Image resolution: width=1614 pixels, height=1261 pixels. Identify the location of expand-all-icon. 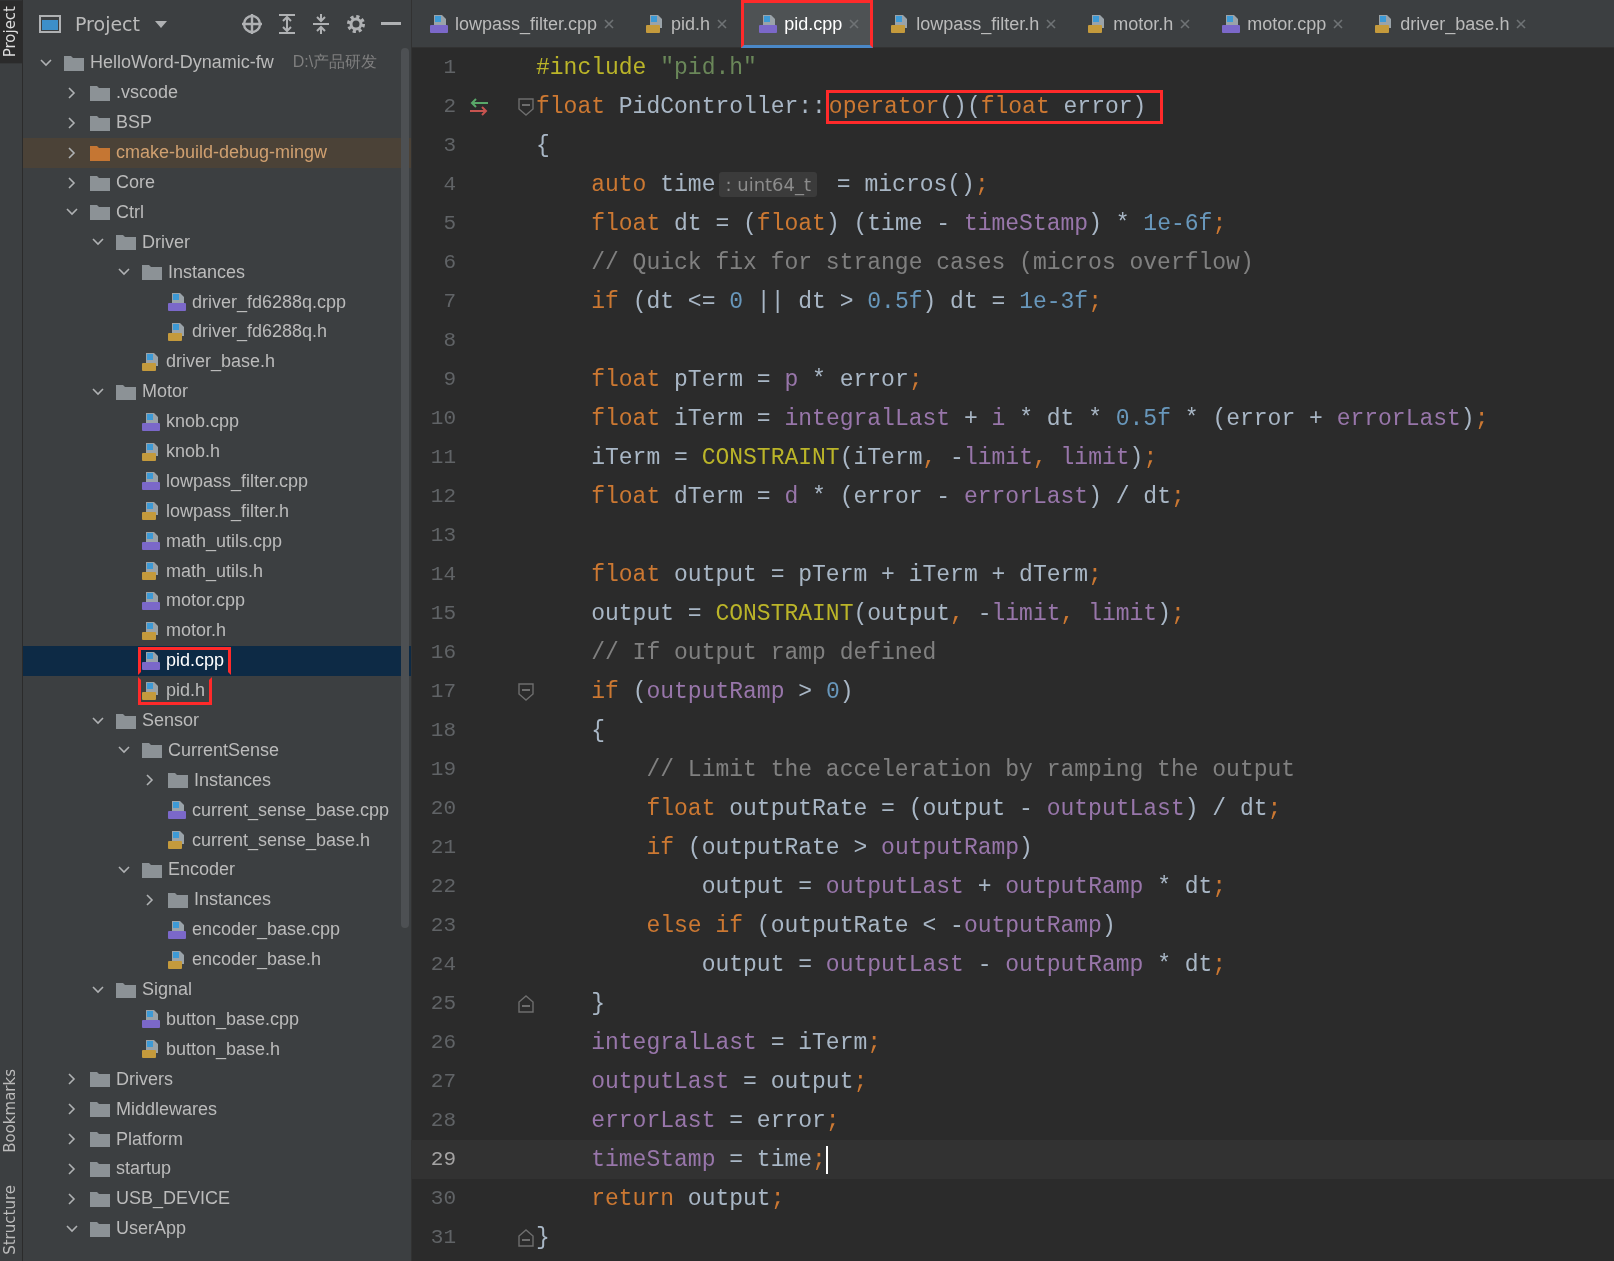
(287, 24).